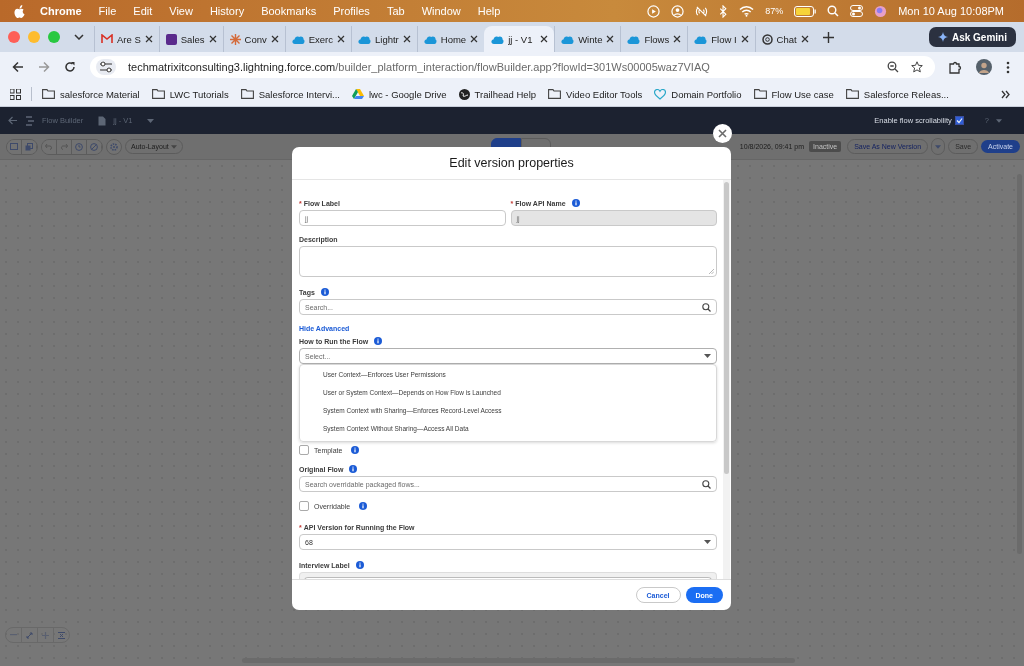  What do you see at coordinates (453, 39) in the screenshot?
I see `tab-title: Home` at bounding box center [453, 39].